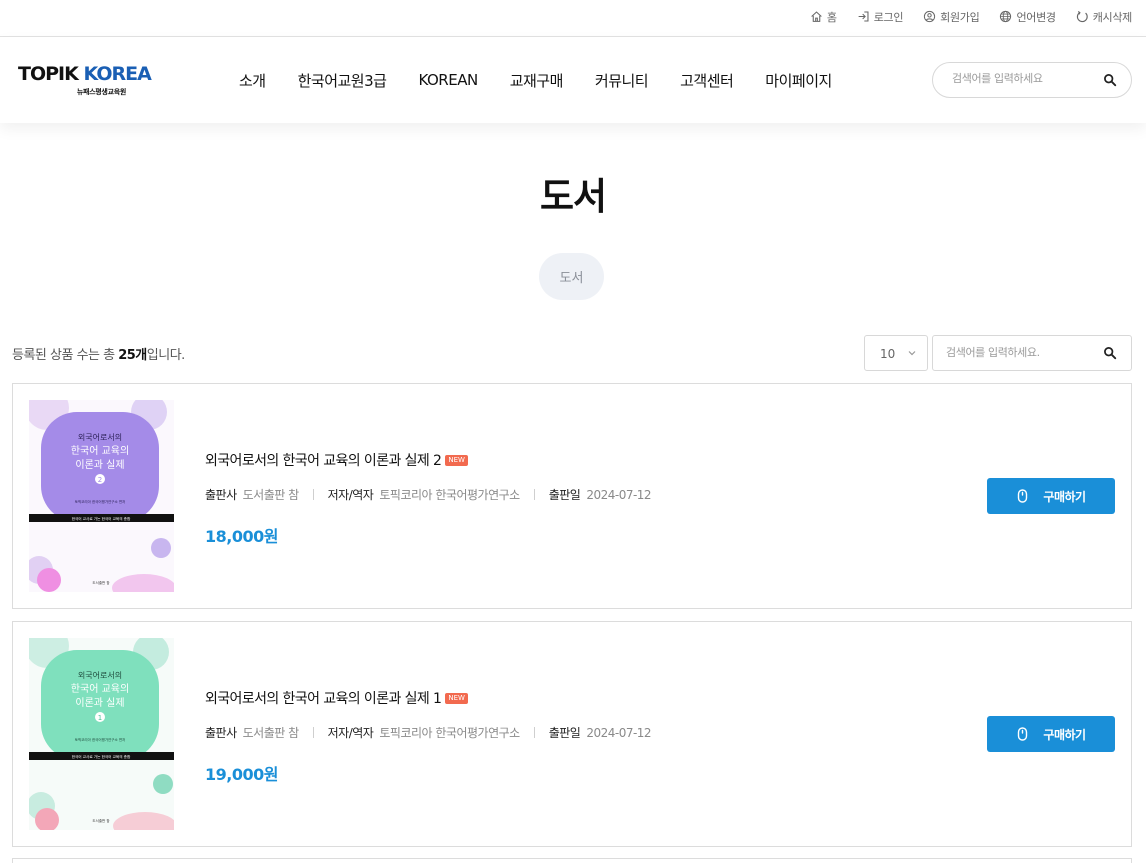  Describe the element at coordinates (798, 80) in the screenshot. I see `nav-item-mypage: 마이페이지` at that location.